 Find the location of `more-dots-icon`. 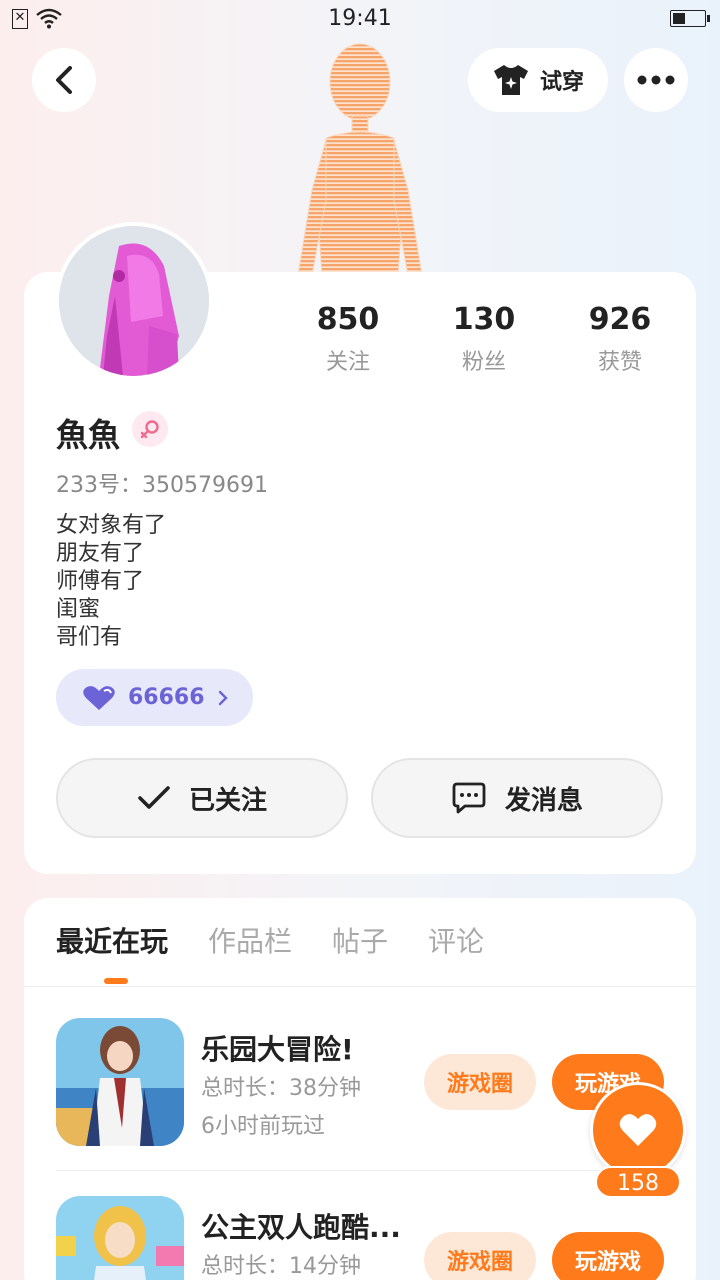

more-dots-icon is located at coordinates (656, 80).